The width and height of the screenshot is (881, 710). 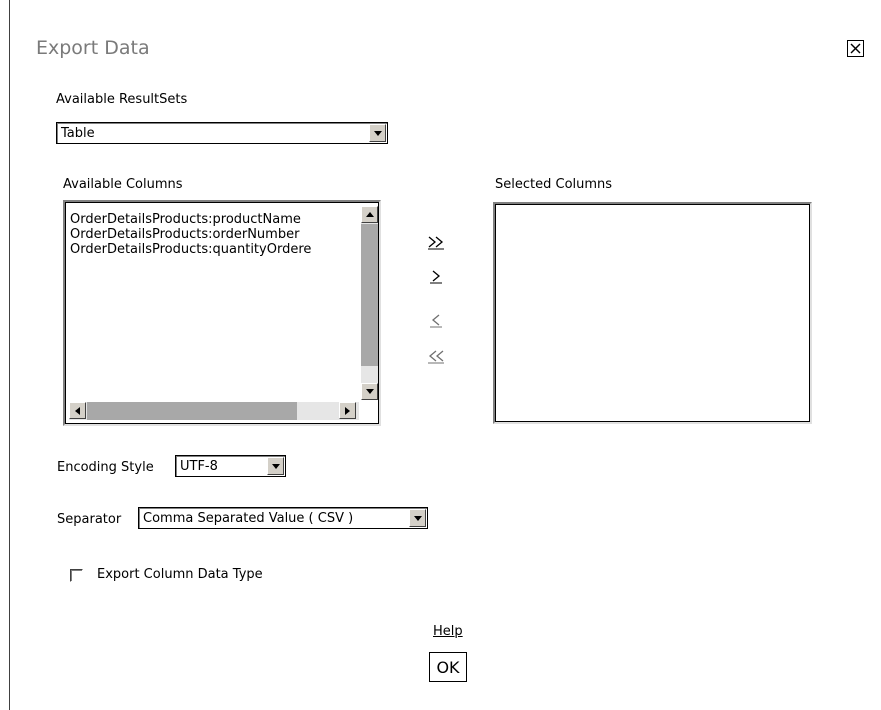 I want to click on selected-columns-label: Selected Columns, so click(x=554, y=184).